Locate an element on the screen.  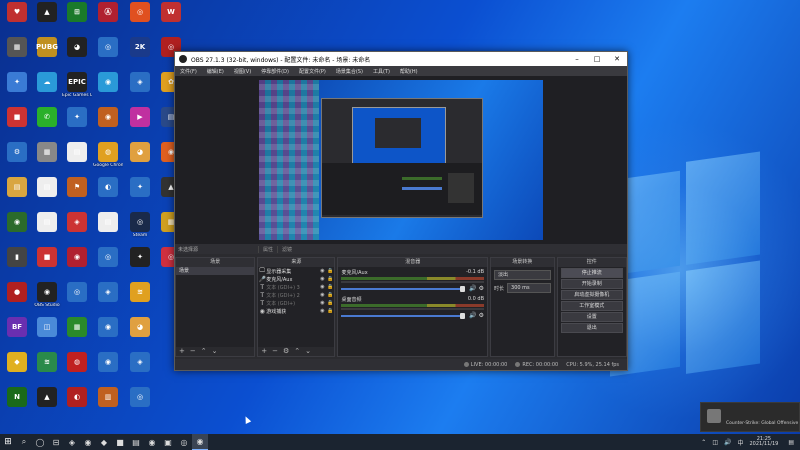
desktop-icon: ◍ is located at coordinates (77, 367).